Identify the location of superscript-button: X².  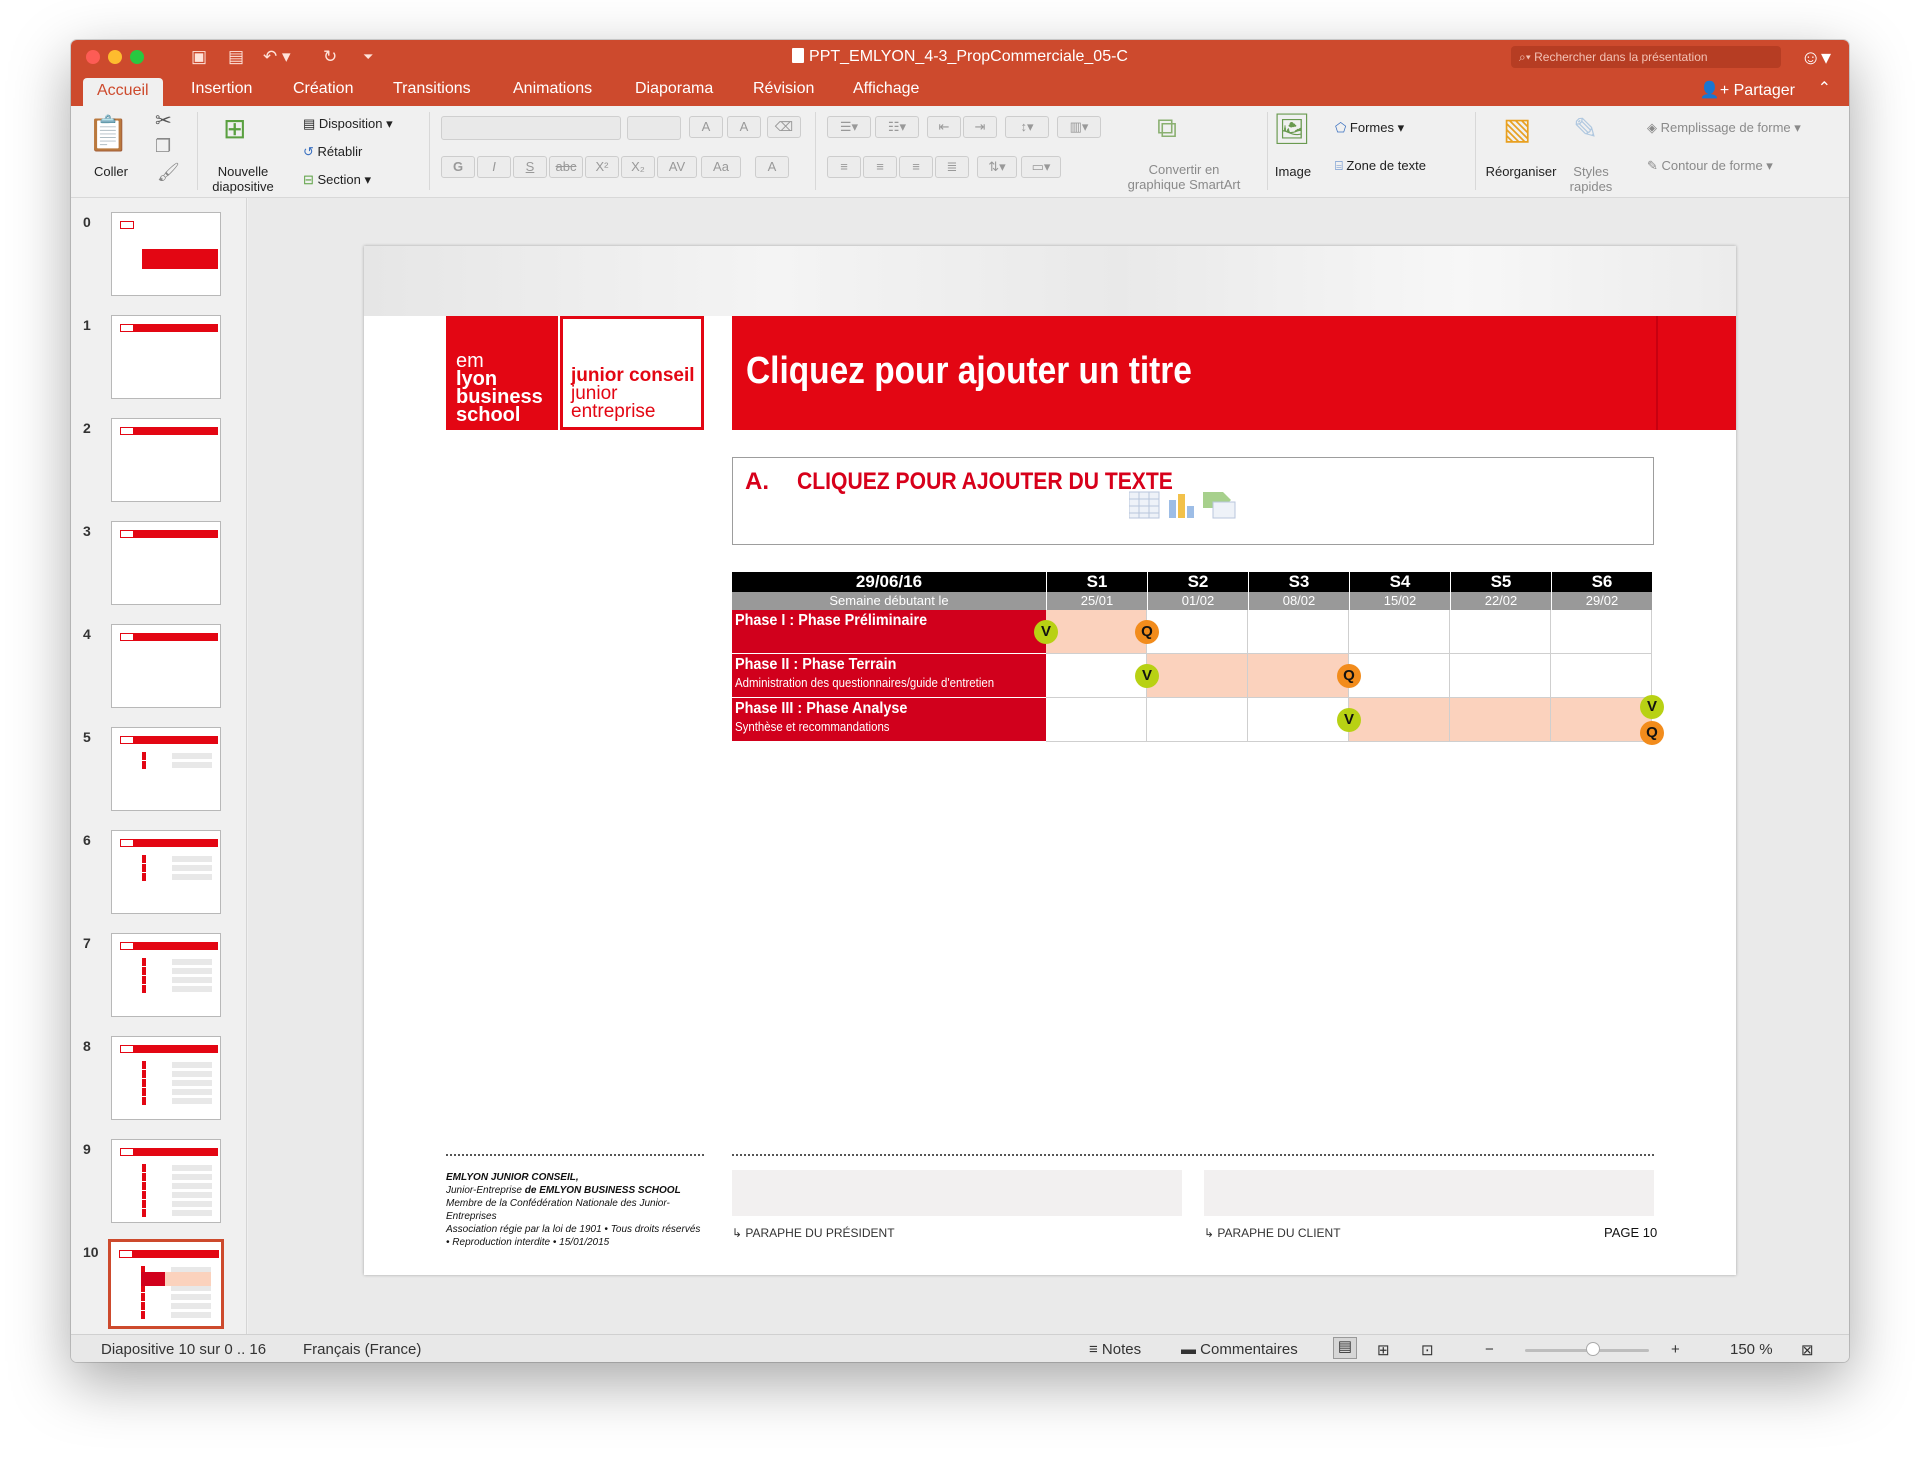
(602, 167).